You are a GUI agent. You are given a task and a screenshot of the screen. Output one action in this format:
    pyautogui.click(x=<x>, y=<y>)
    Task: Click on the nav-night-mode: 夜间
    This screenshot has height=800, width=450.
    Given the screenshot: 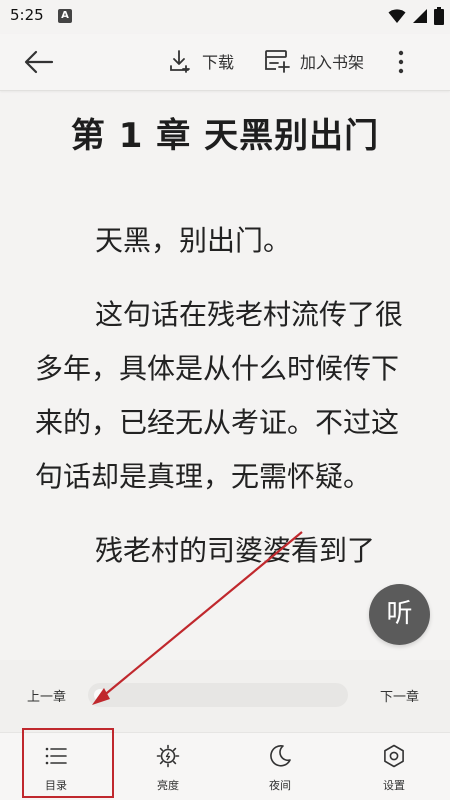 What is the action you would take?
    pyautogui.click(x=280, y=766)
    